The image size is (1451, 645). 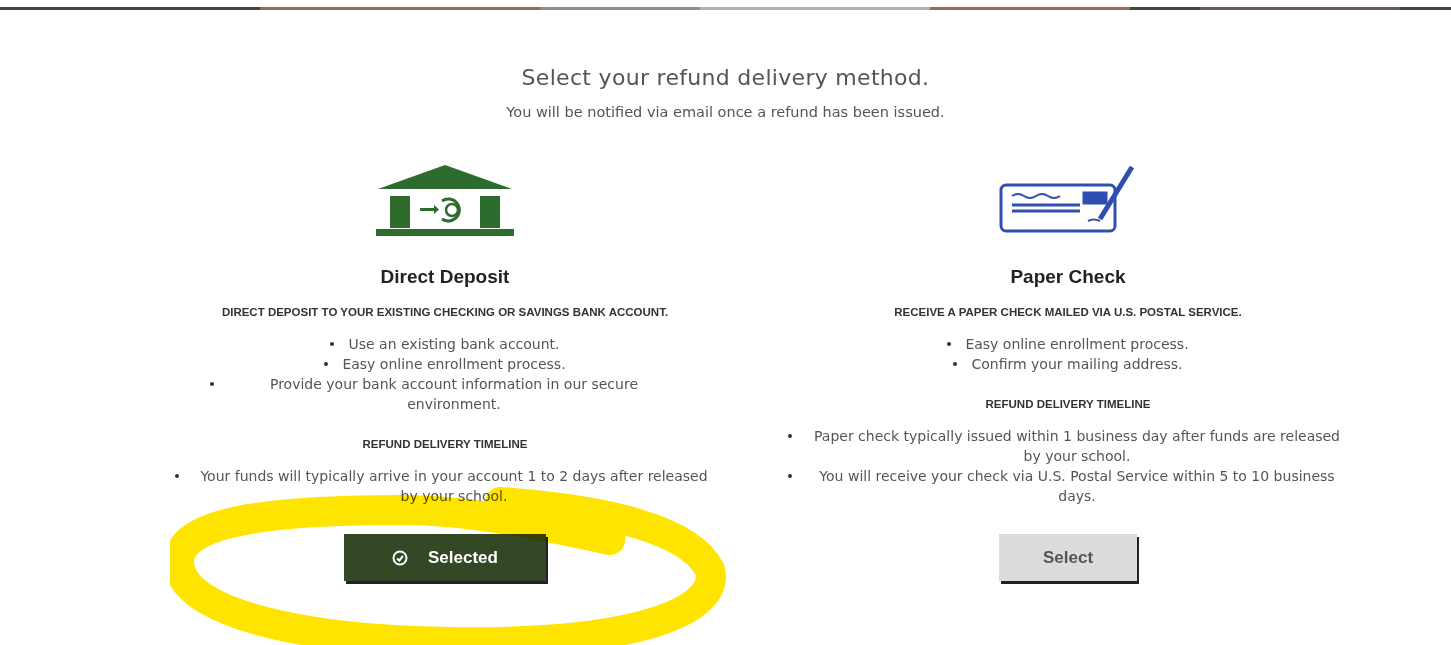 I want to click on timeline-text: Paper check typically issued within 1 business day after funds are released by your school., so click(x=1077, y=446).